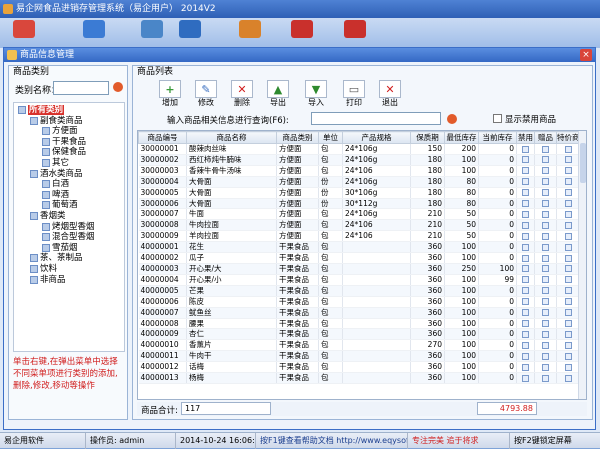  I want to click on table-row: 30000007 牛面 方便面包 24*106g 210 50 0, so click(359, 214).